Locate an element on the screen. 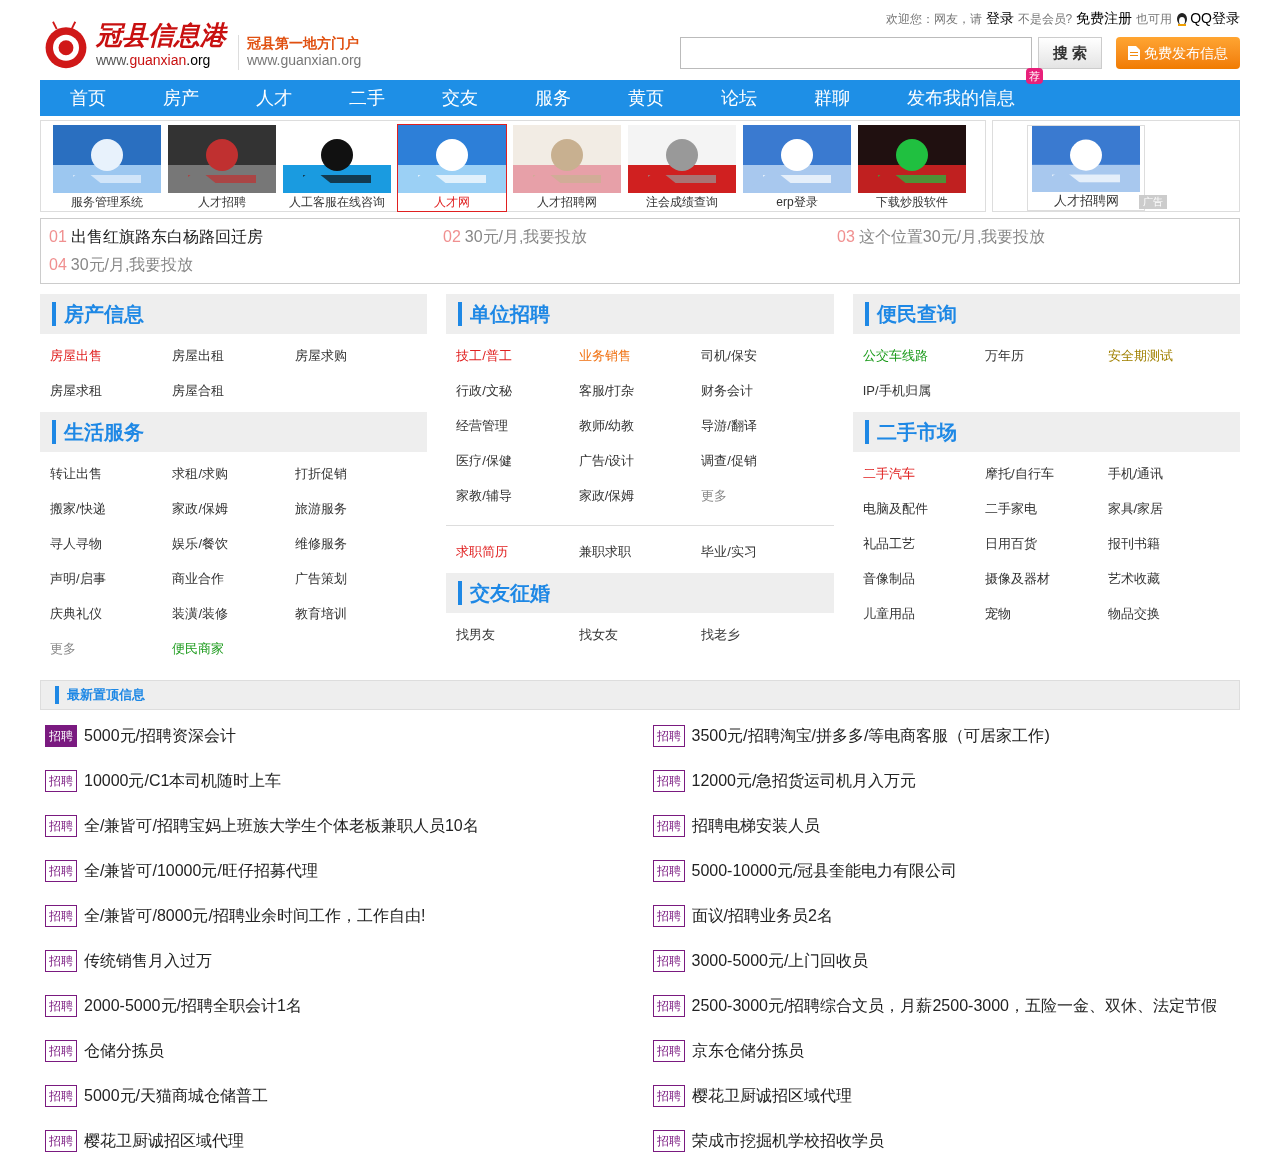  category-link: 房屋出售 is located at coordinates (76, 355).